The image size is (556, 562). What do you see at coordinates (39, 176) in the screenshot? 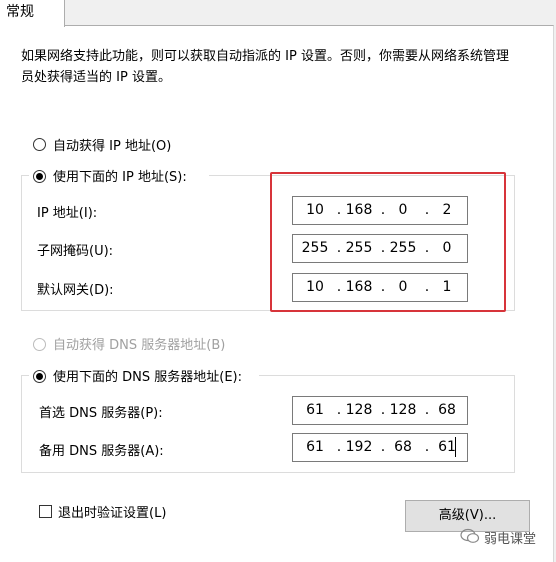
I see `manual-ip-radio` at bounding box center [39, 176].